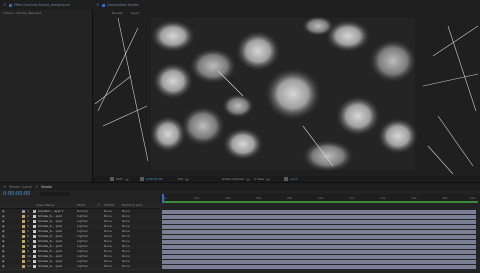 The image size is (480, 273). What do you see at coordinates (473, 198) in the screenshot?
I see `ruler-label: 20s` at bounding box center [473, 198].